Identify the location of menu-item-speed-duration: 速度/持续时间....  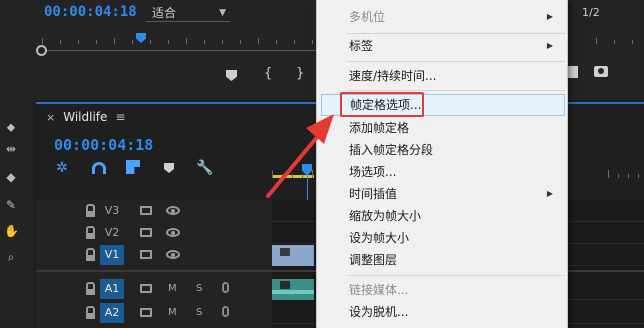
(443, 76).